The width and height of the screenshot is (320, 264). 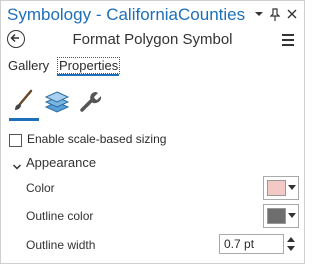 What do you see at coordinates (291, 248) in the screenshot?
I see `spin-down-icon` at bounding box center [291, 248].